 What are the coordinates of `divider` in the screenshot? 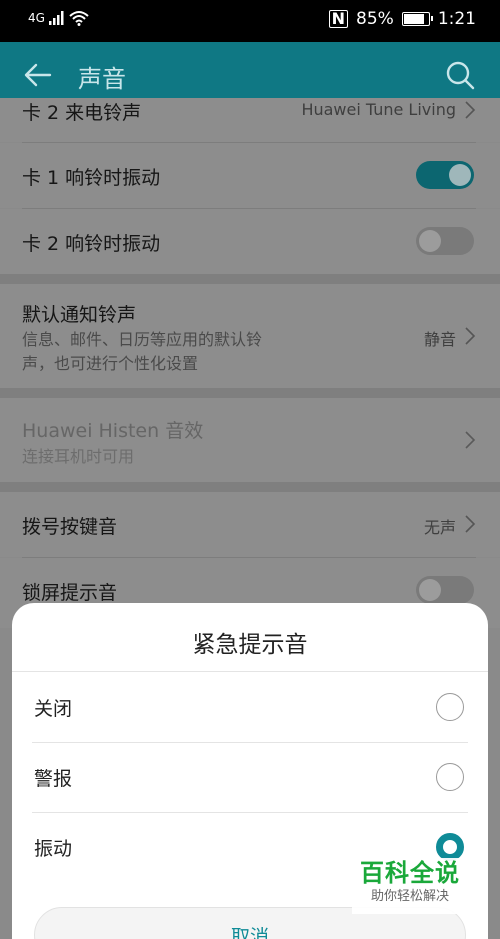 It's located at (250, 671).